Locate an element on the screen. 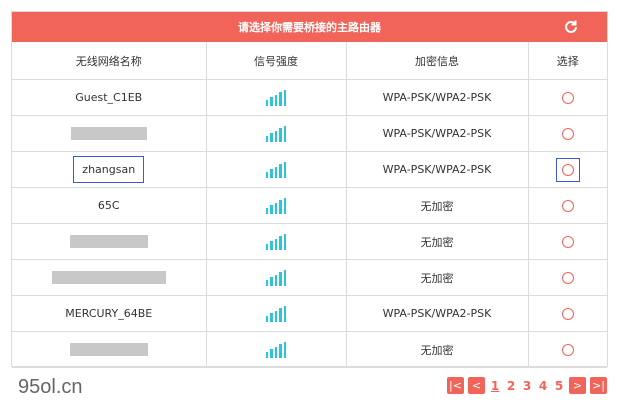 Image resolution: width=621 pixels, height=411 pixels. table-row: 65C 无加密 is located at coordinates (309, 205).